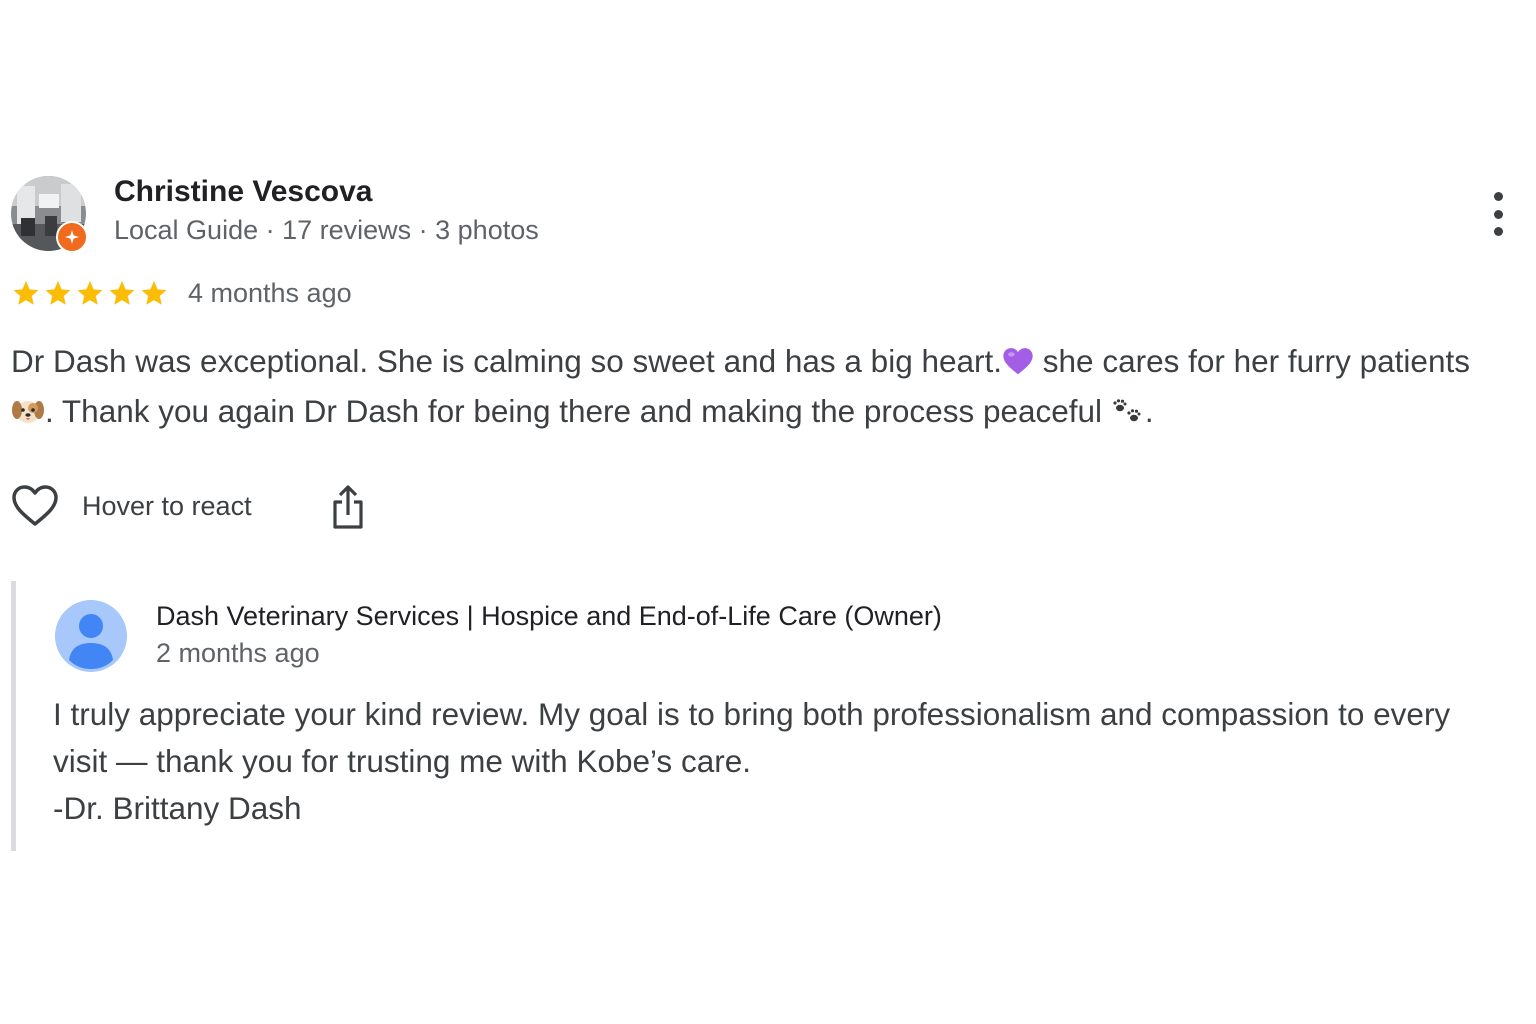  Describe the element at coordinates (270, 293) in the screenshot. I see `review-time: 4 months ago` at that location.